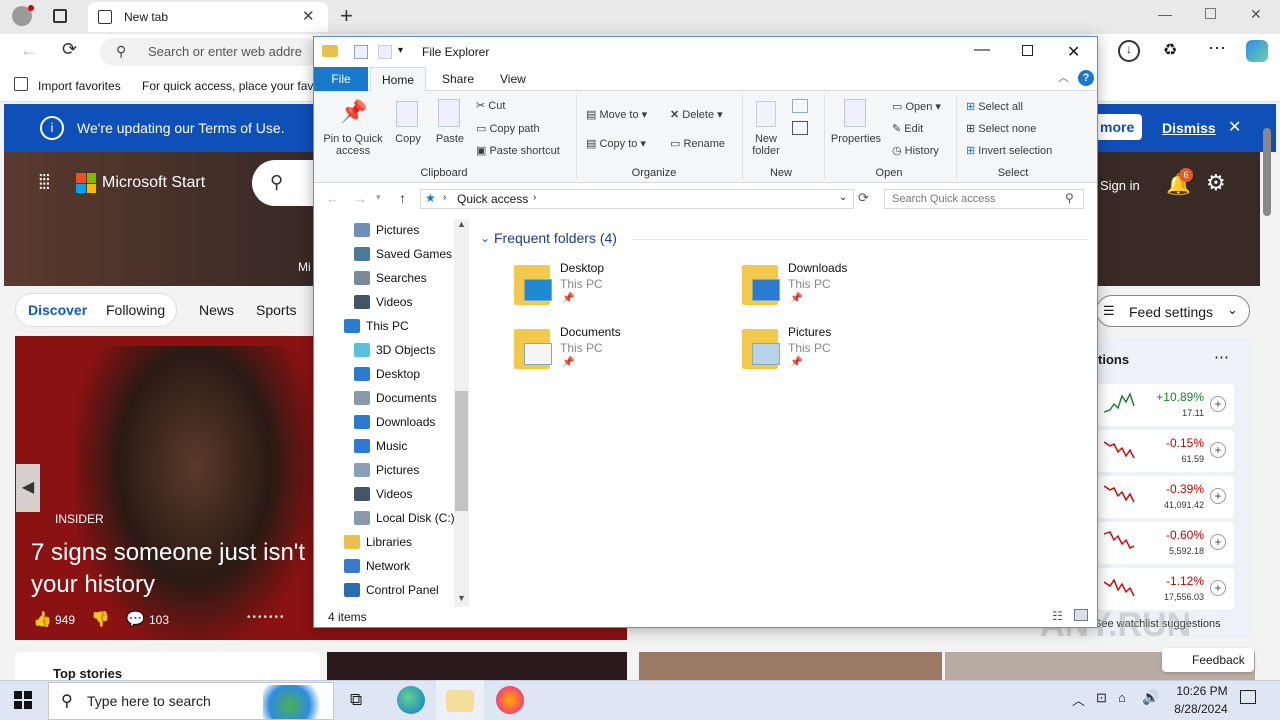 The image size is (1280, 720). Describe the element at coordinates (57, 310) in the screenshot. I see `nav-discover: Discover` at that location.